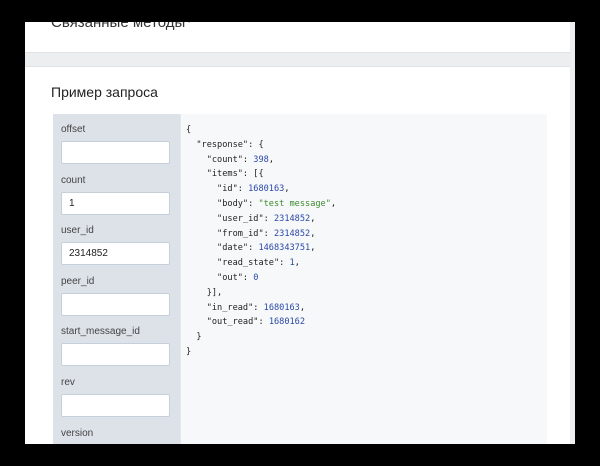 The width and height of the screenshot is (600, 466). I want to click on param-label: user_id, so click(77, 230).